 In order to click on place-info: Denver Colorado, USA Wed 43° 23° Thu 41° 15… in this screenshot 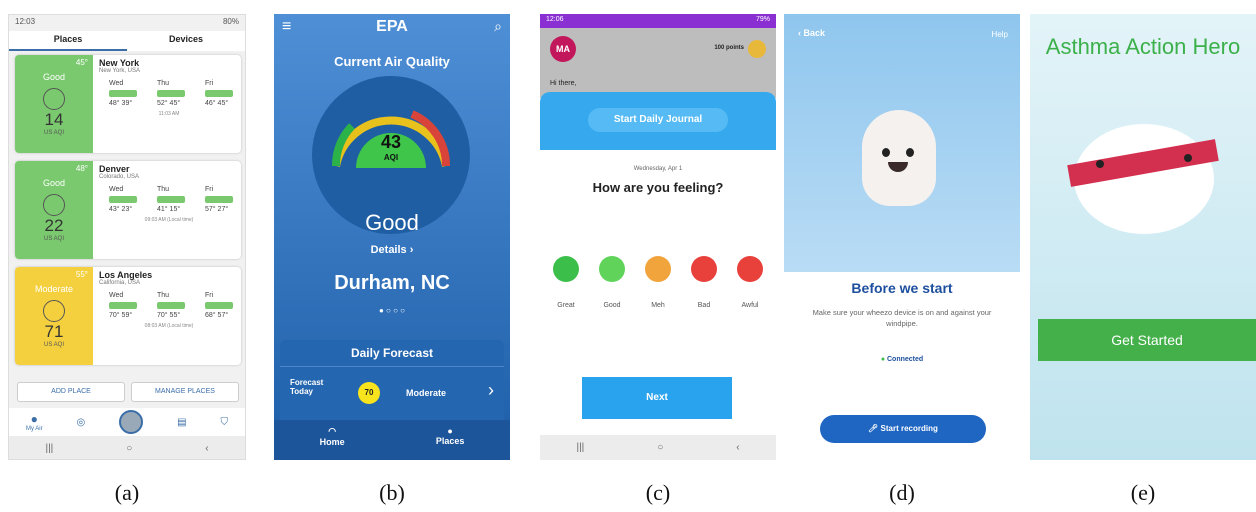, I will do `click(169, 193)`.